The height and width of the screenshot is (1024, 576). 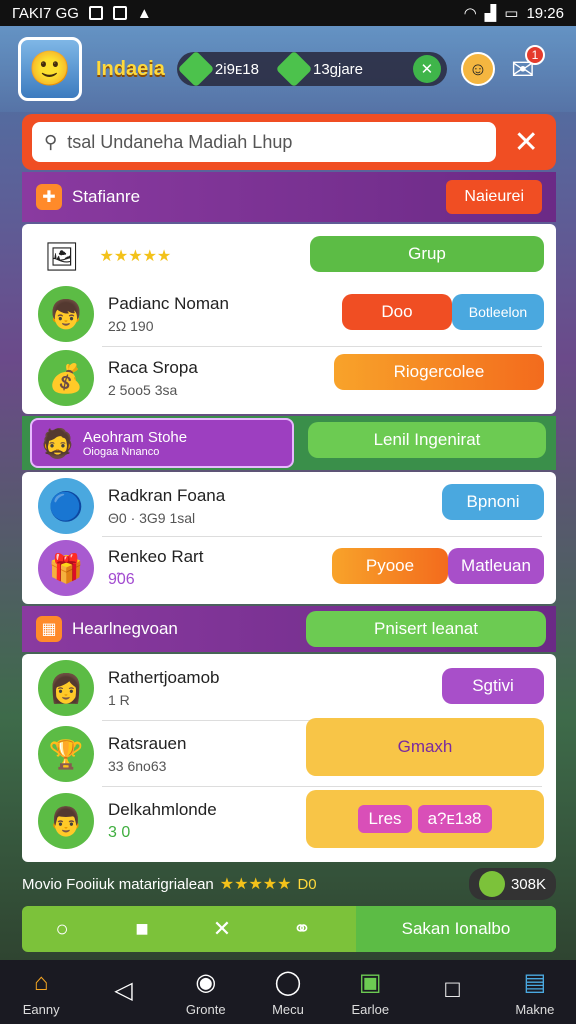 I want to click on lres-card: Lres a?ᴇ1ɜ8, so click(x=425, y=819).